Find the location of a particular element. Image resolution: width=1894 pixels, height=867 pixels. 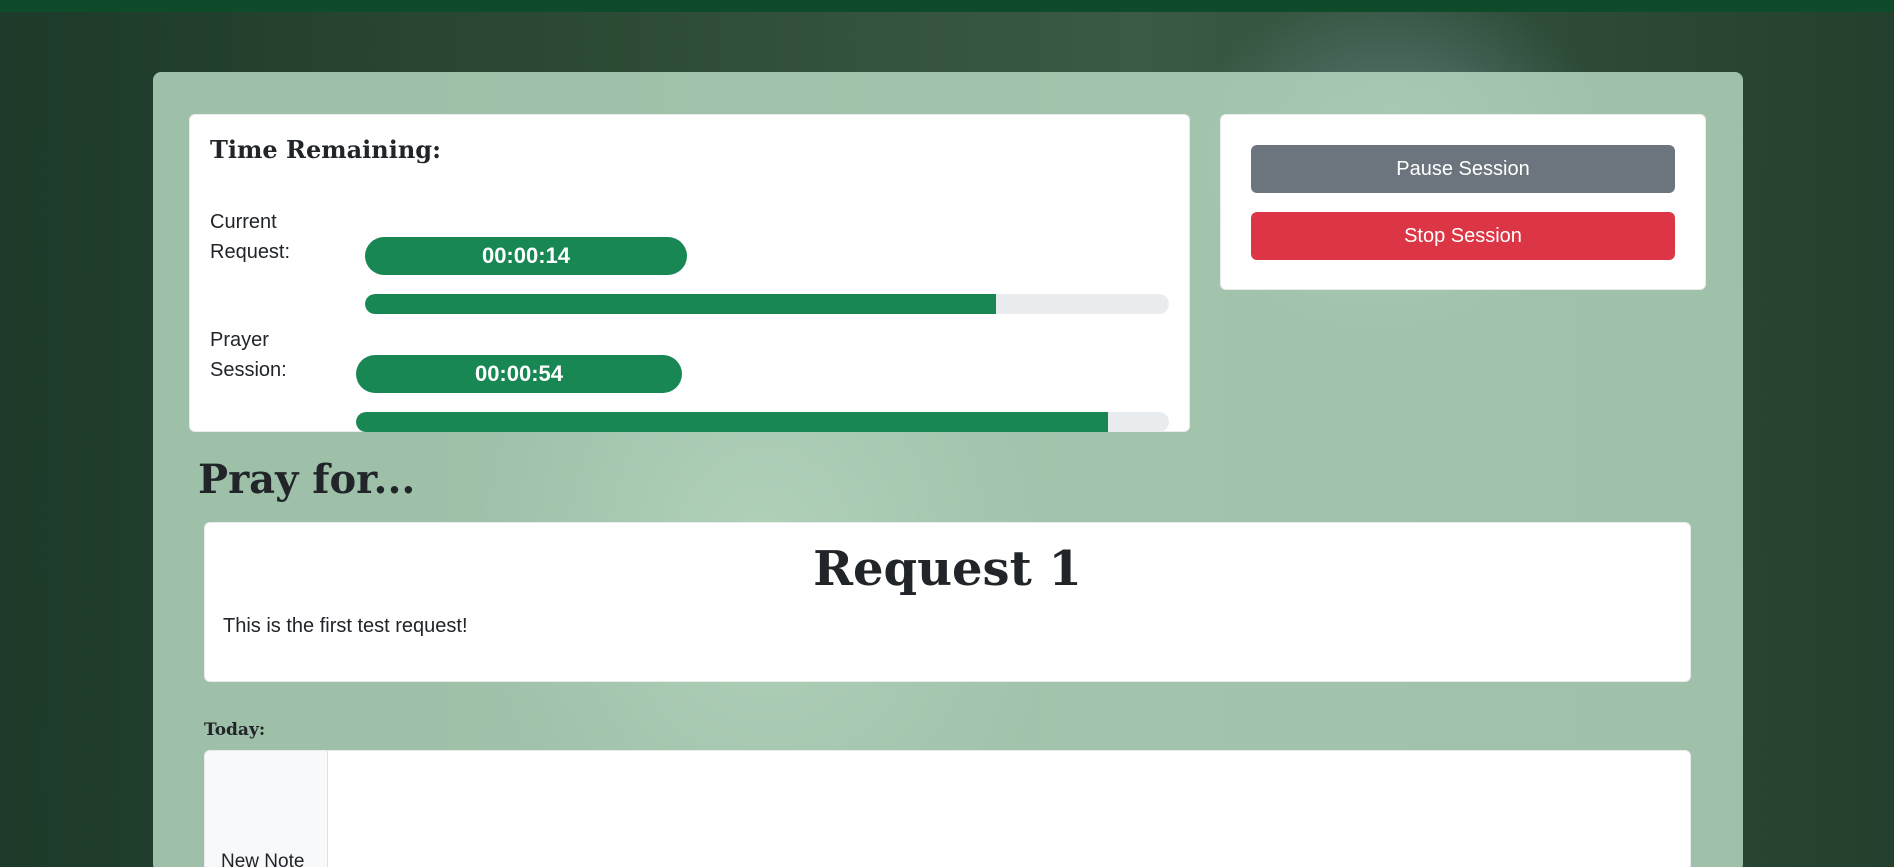

current-request-progress is located at coordinates (767, 304).